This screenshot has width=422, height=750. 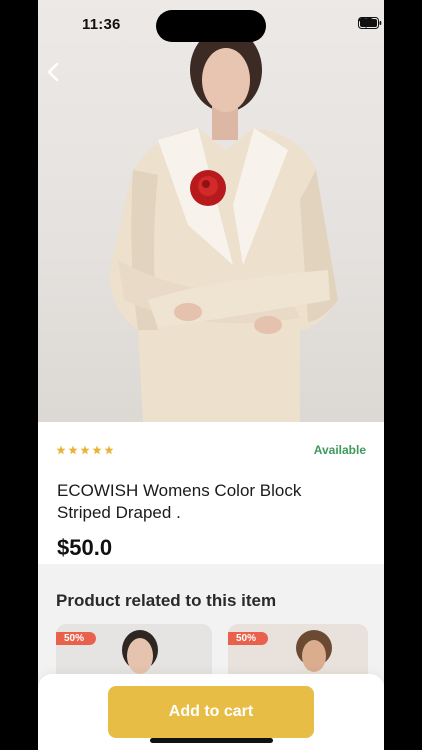 I want to click on battery-icon, so click(x=370, y=23).